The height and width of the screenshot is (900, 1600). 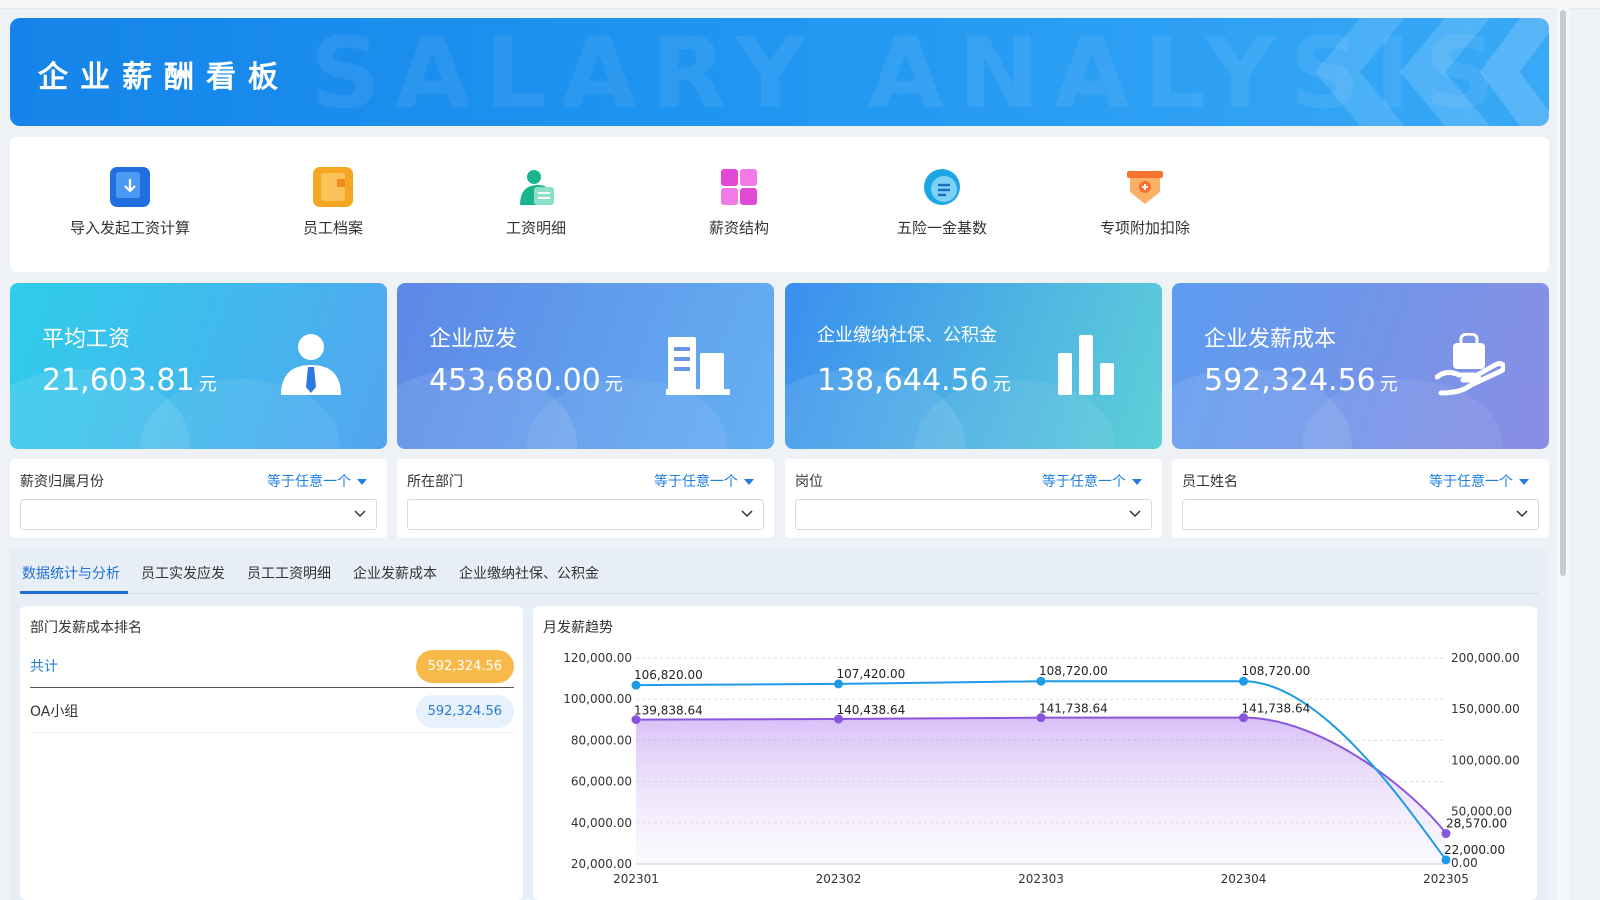 I want to click on kpi-average-salary: 平均工资 21,603.81 元, so click(x=198, y=366).